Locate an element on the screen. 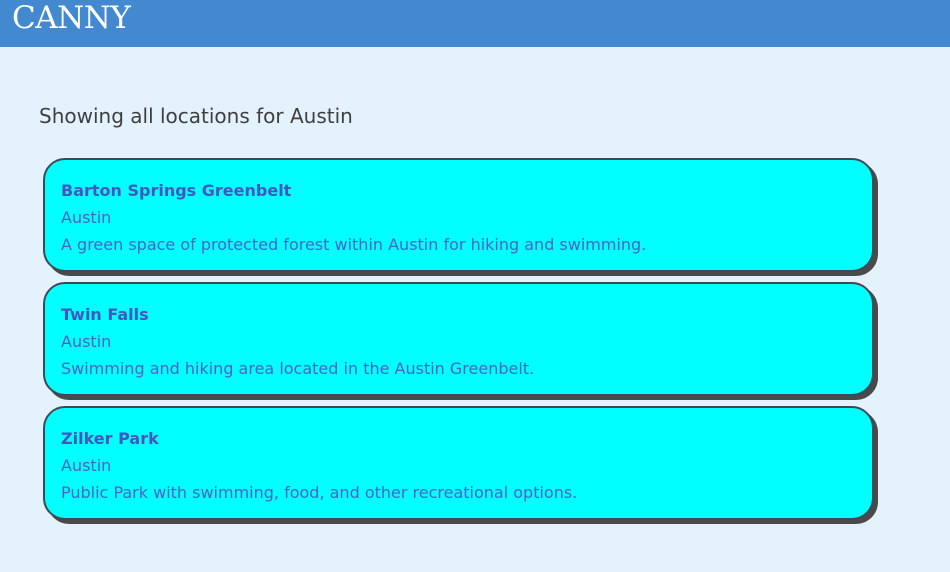 The width and height of the screenshot is (950, 572). page-heading: Showing all locations for Austin is located at coordinates (196, 116).